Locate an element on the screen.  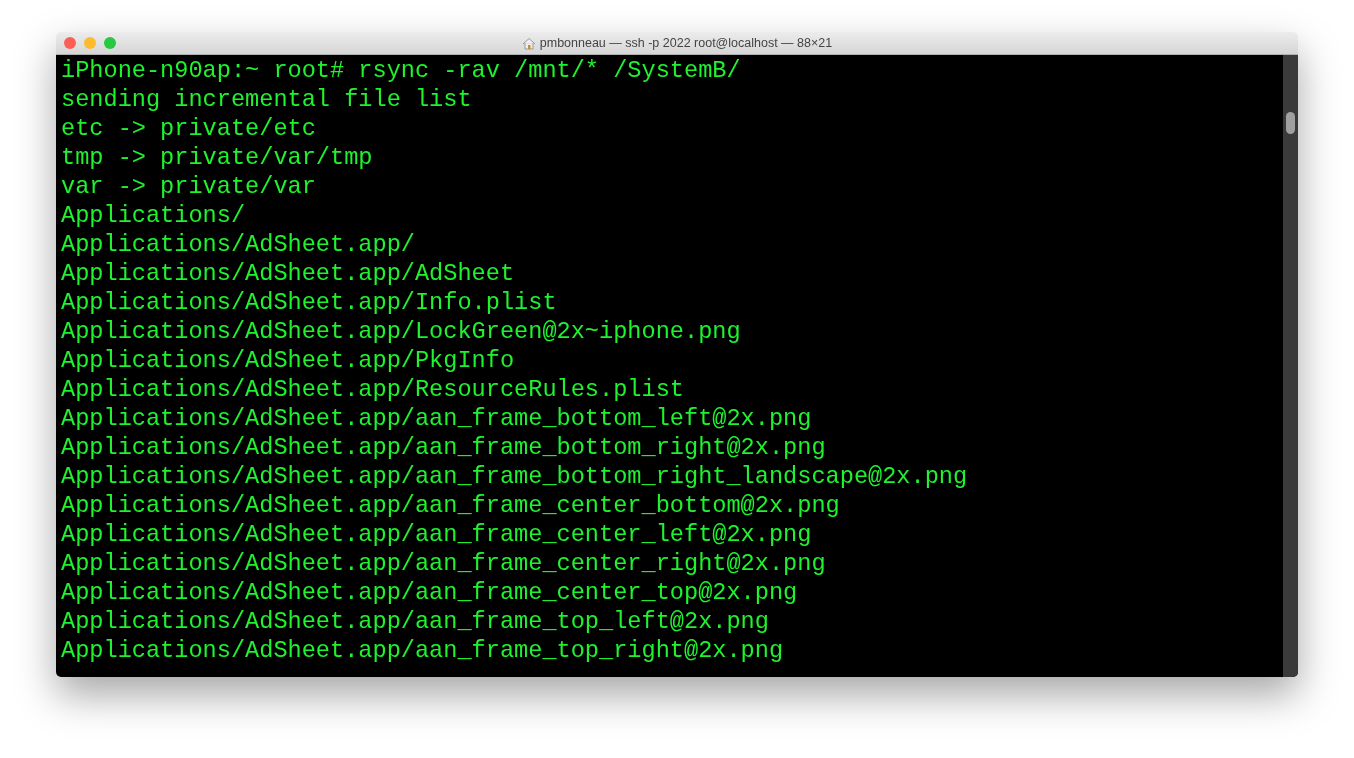
terminal-line: tmp -> private/var/tmp is located at coordinates (217, 157).